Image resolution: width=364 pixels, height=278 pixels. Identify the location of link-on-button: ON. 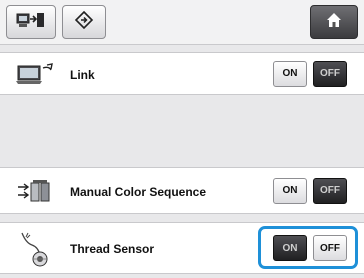
(290, 73).